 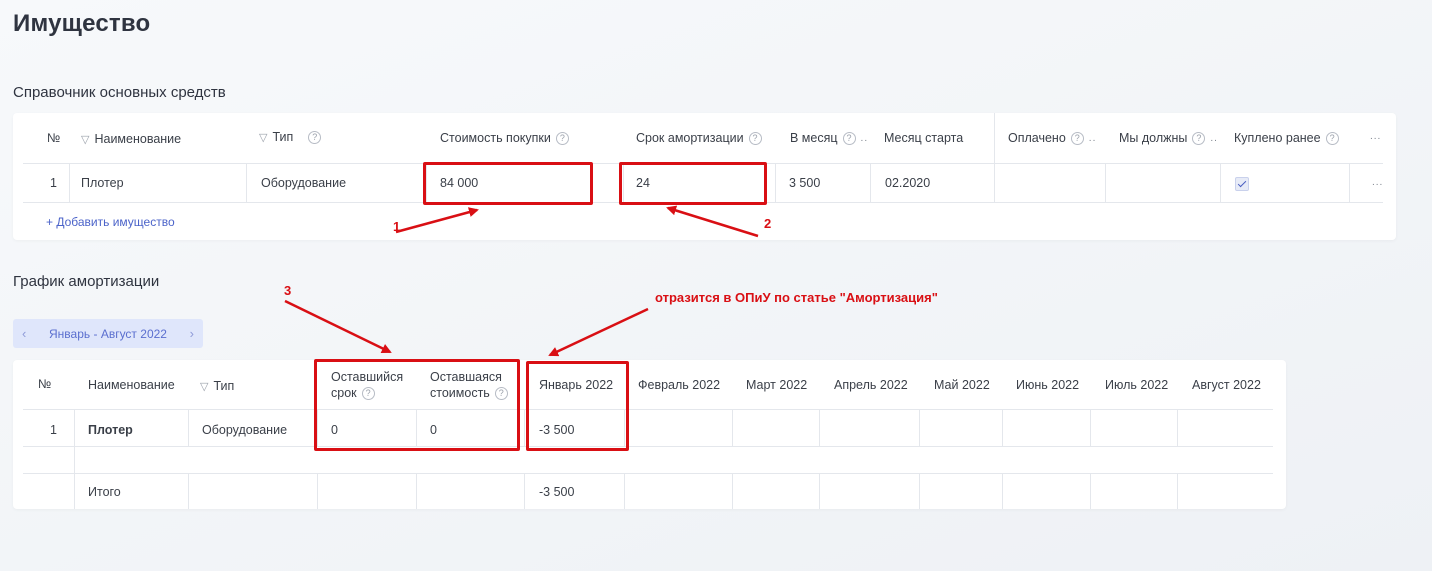 I want to click on col-month-jul: Июль 2022, so click(x=1136, y=385).